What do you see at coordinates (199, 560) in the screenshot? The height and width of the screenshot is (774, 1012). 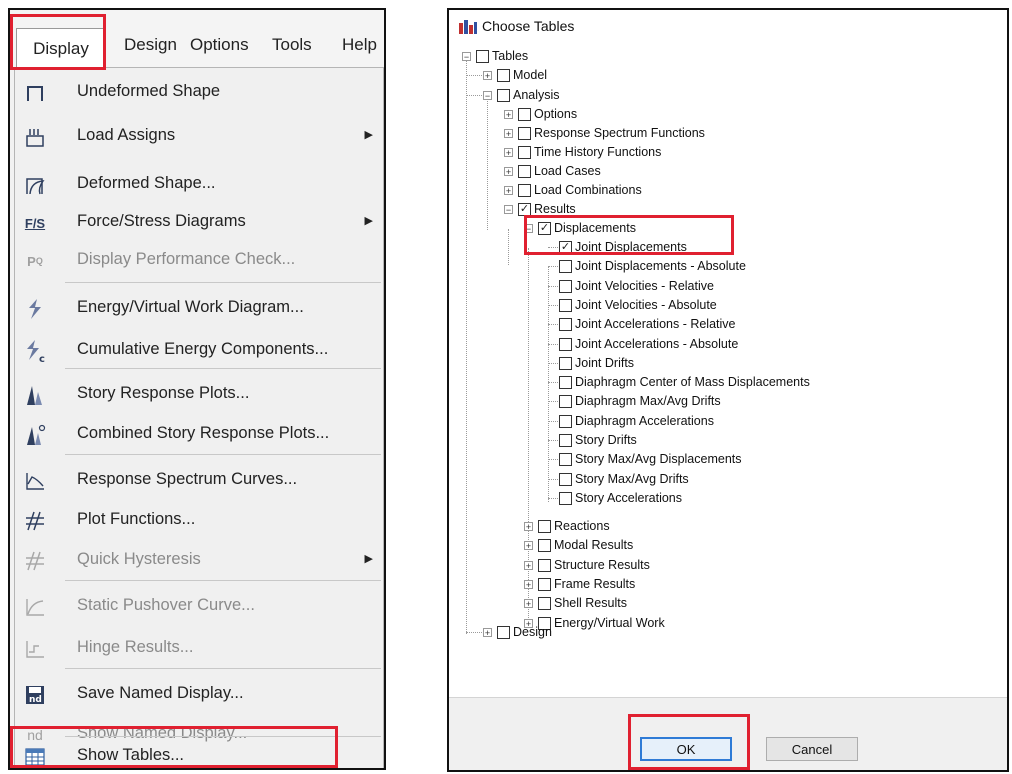 I see `menu-item-quick-hysteresis: Quick Hysteresis ▶` at bounding box center [199, 560].